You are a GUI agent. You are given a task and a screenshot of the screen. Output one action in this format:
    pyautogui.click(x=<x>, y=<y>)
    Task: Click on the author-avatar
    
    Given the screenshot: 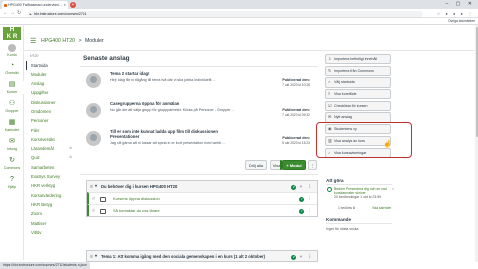 What is the action you would take?
    pyautogui.click(x=93, y=110)
    